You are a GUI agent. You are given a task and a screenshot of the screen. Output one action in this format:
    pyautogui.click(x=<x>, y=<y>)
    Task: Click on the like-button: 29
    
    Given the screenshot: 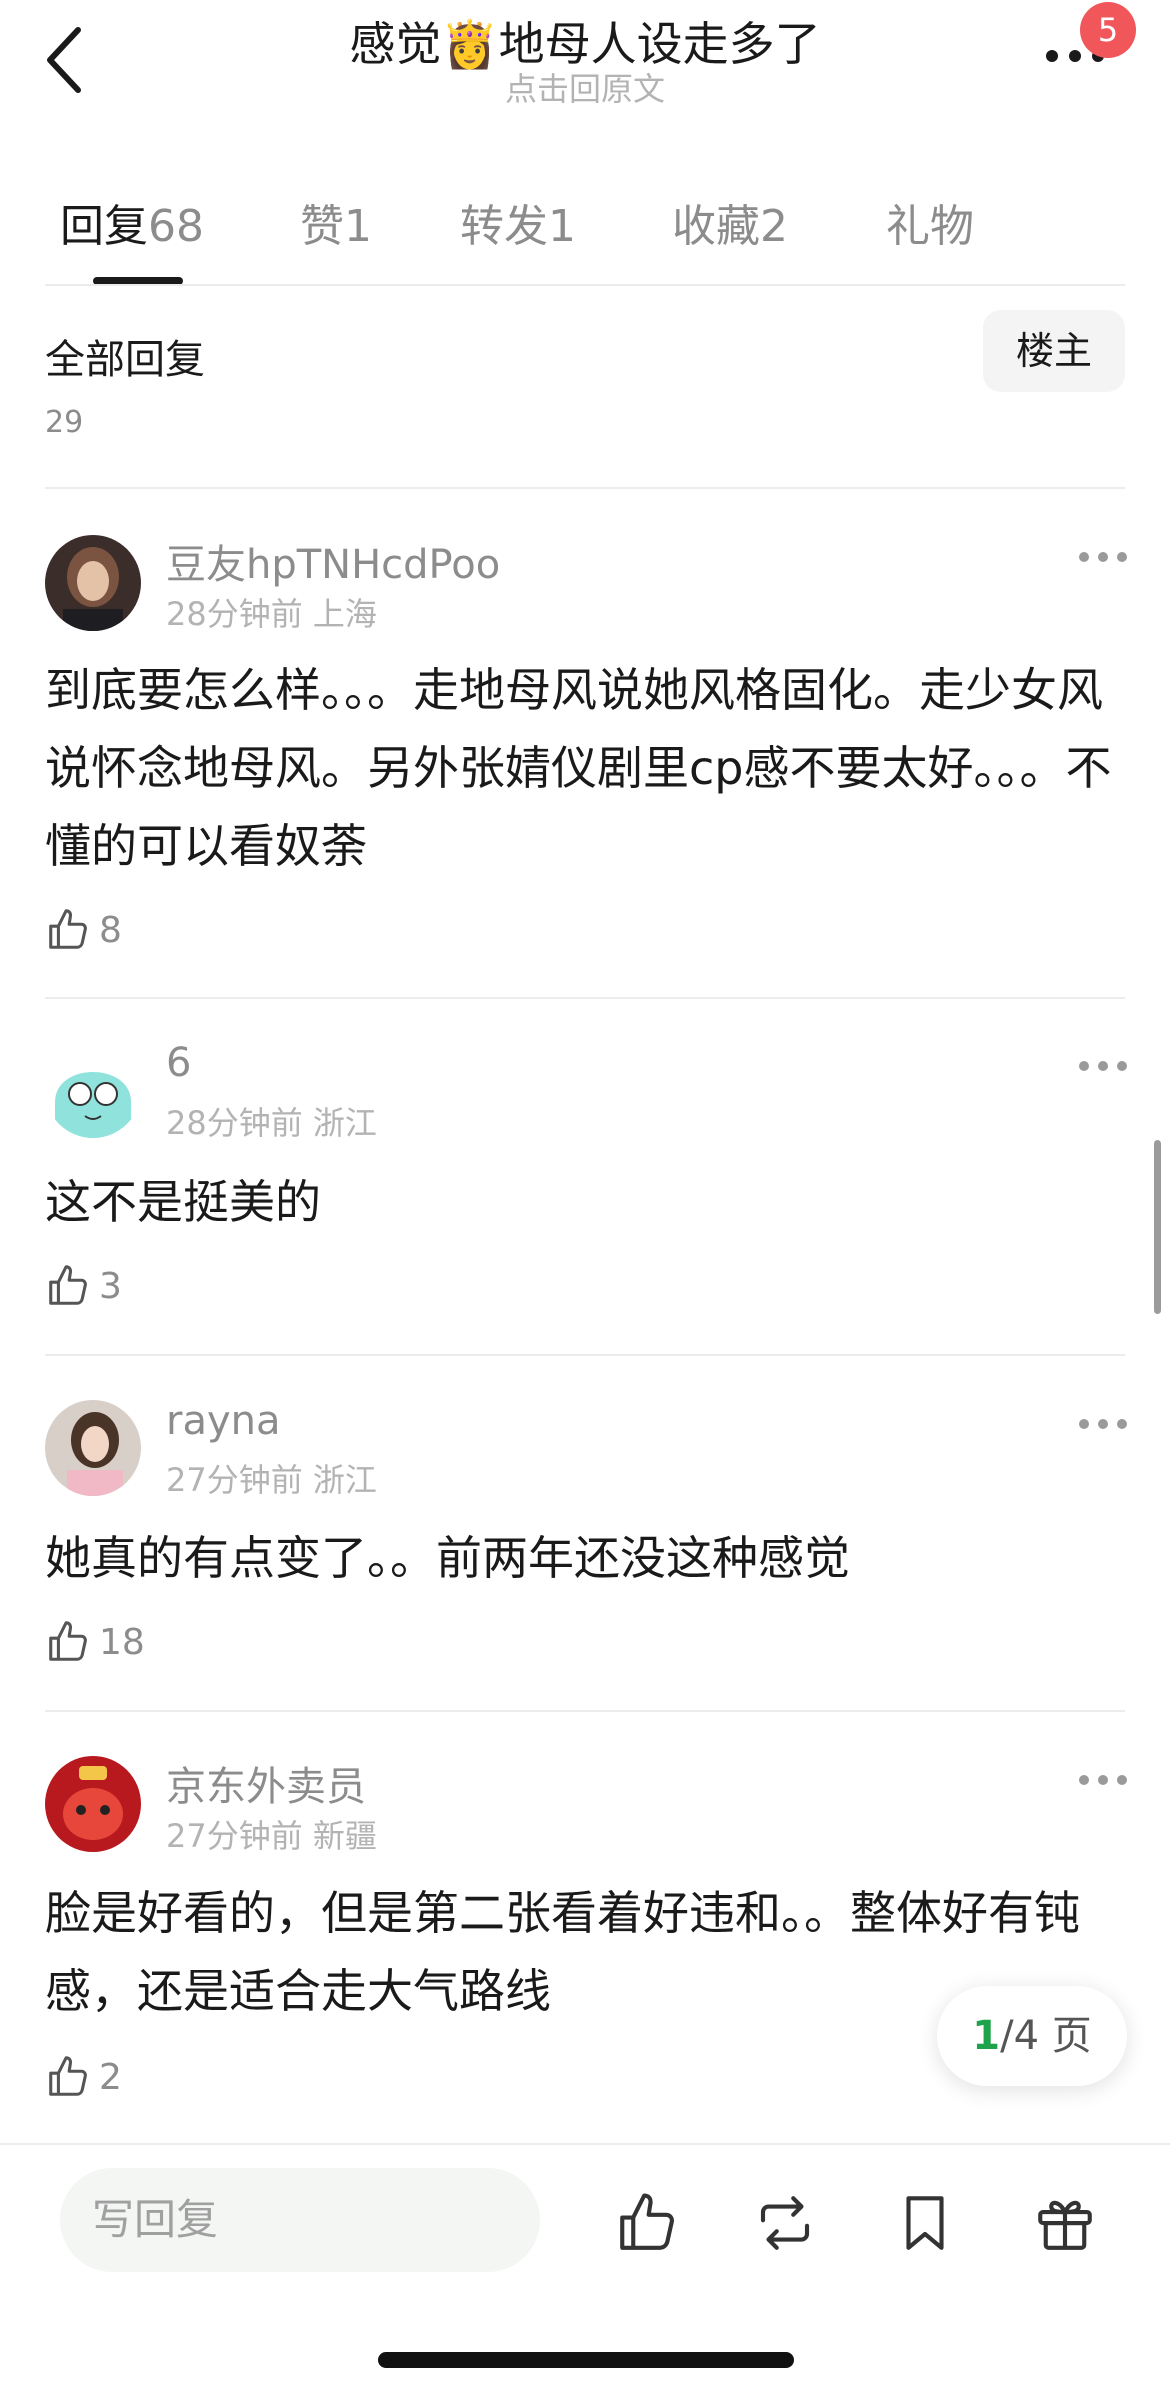 What is the action you would take?
    pyautogui.click(x=64, y=423)
    